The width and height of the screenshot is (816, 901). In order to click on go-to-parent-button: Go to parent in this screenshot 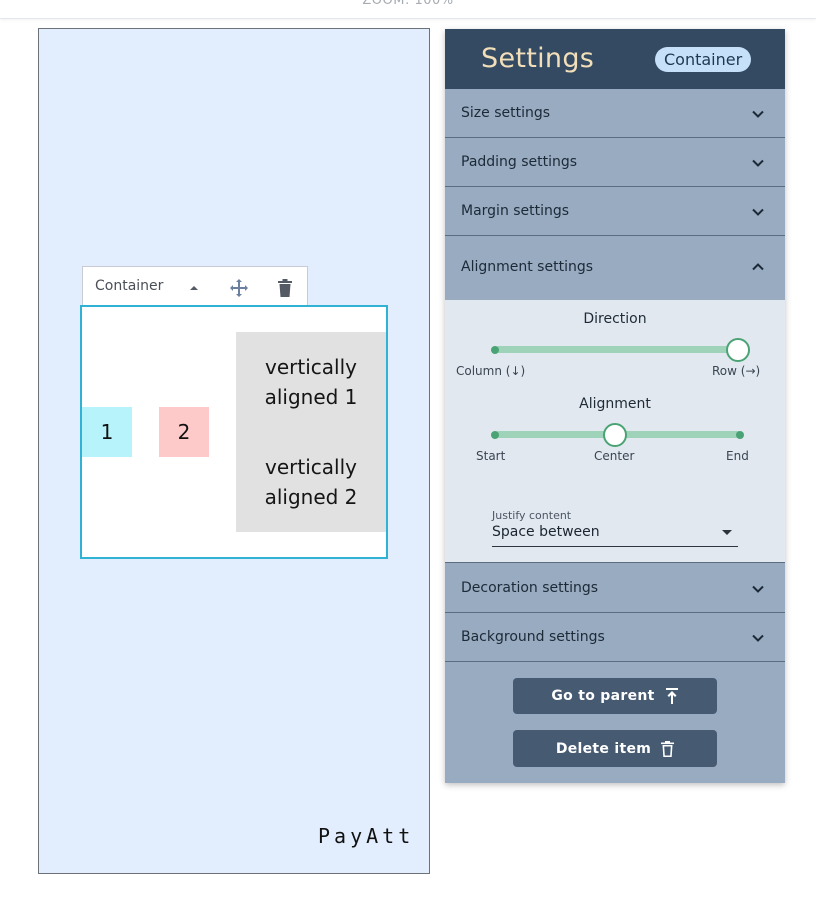, I will do `click(615, 696)`.